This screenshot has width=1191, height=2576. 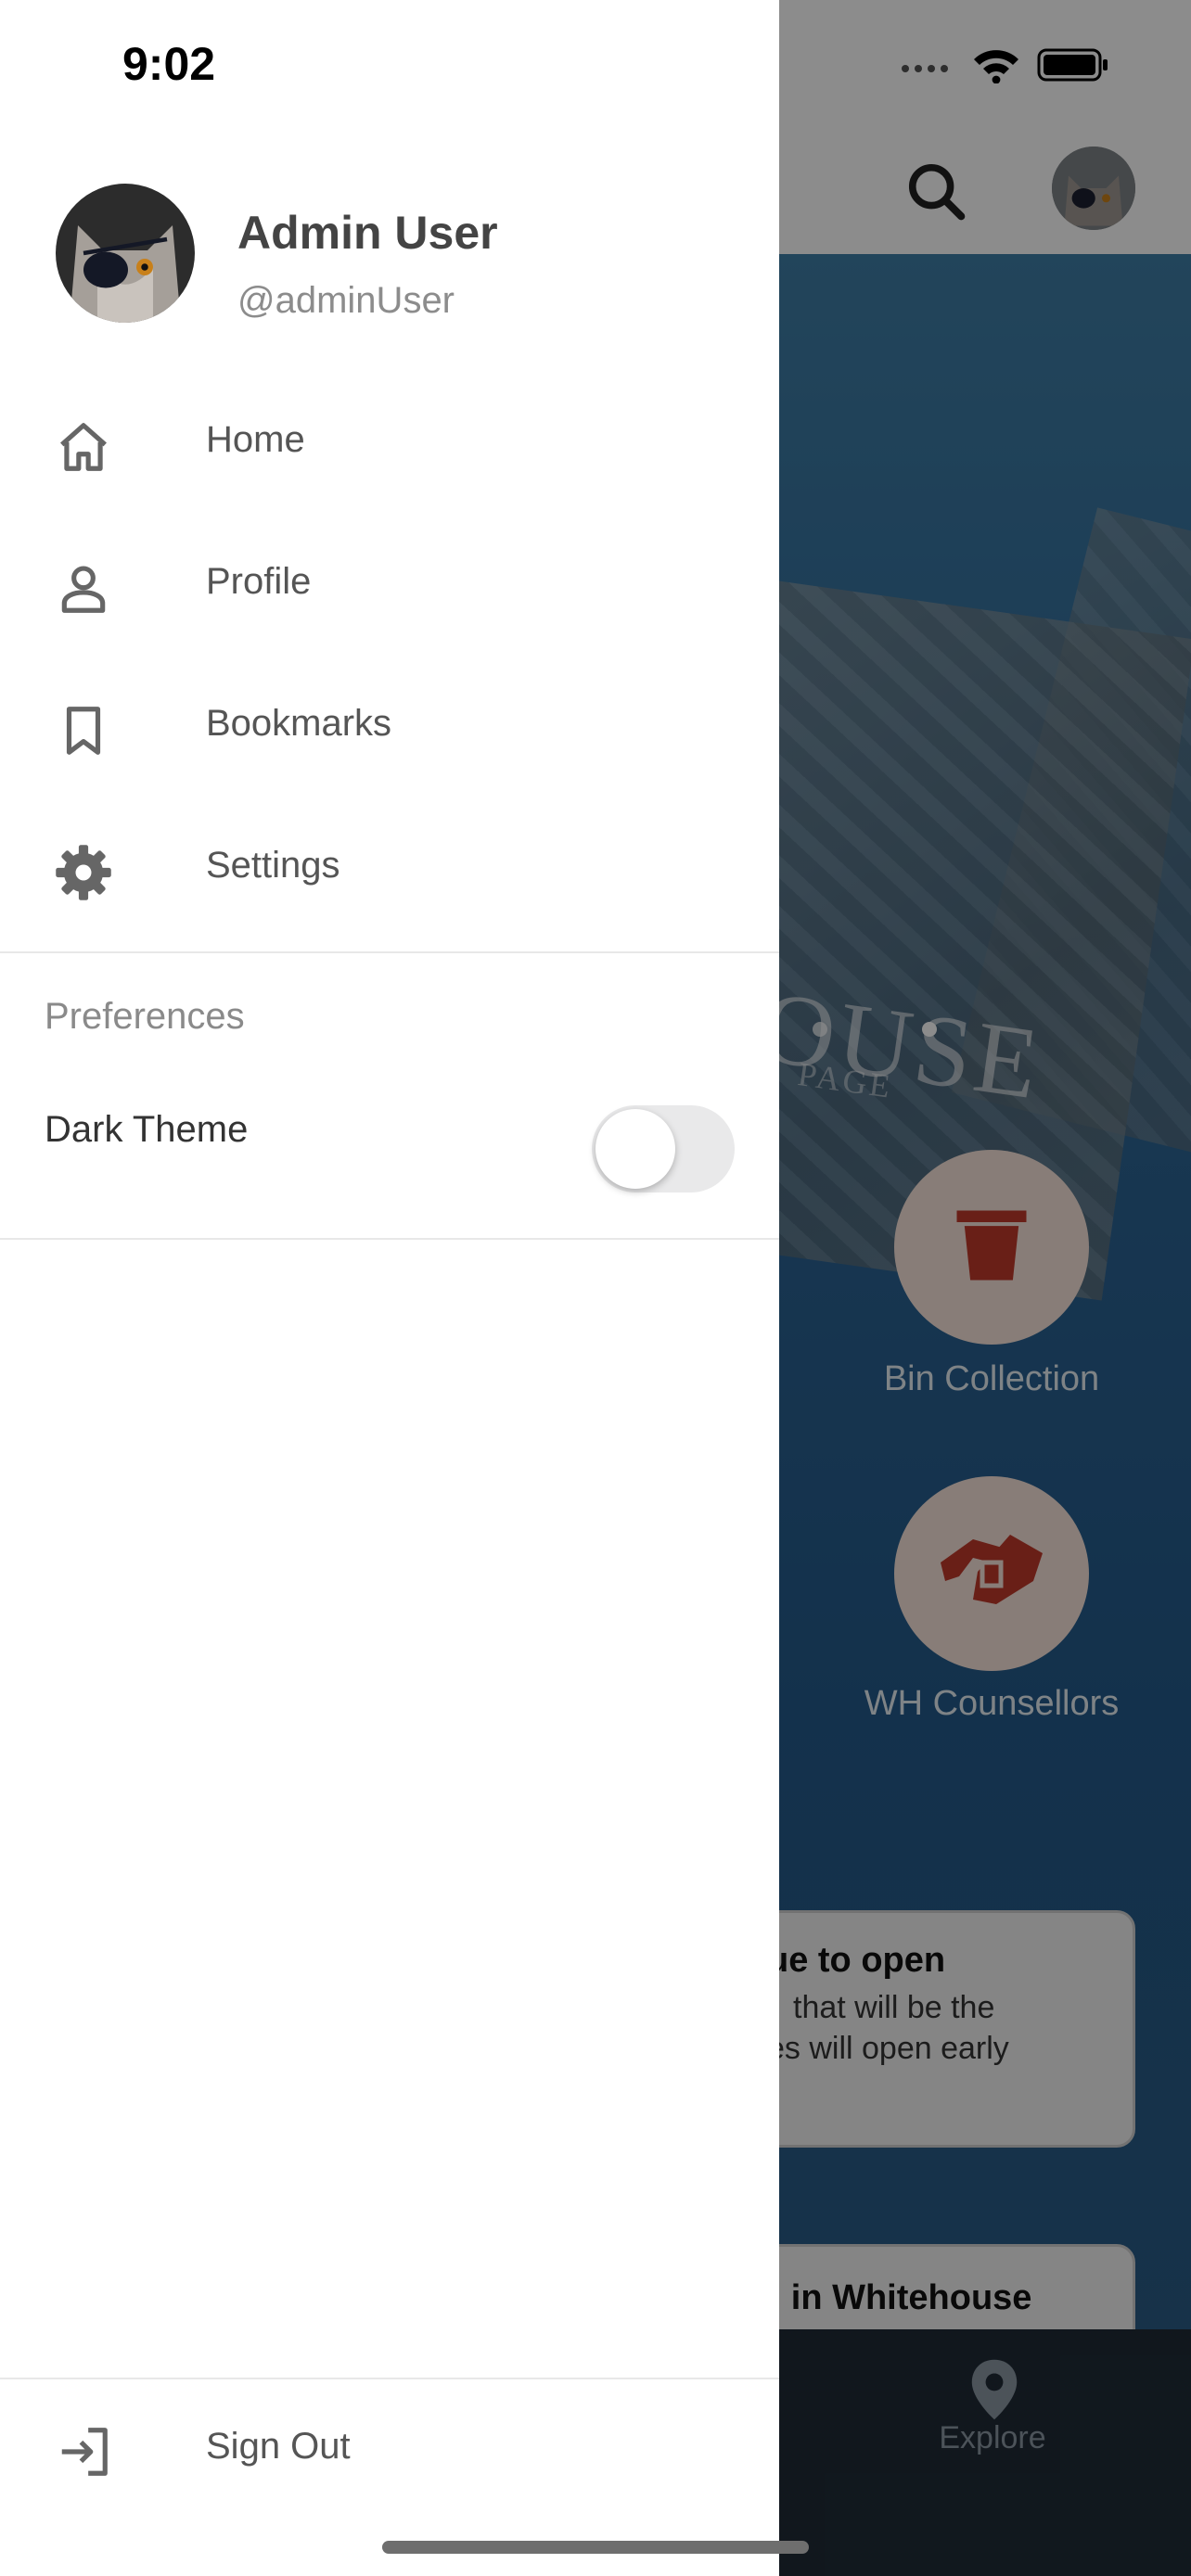 I want to click on menu-label: Profile, so click(x=259, y=581).